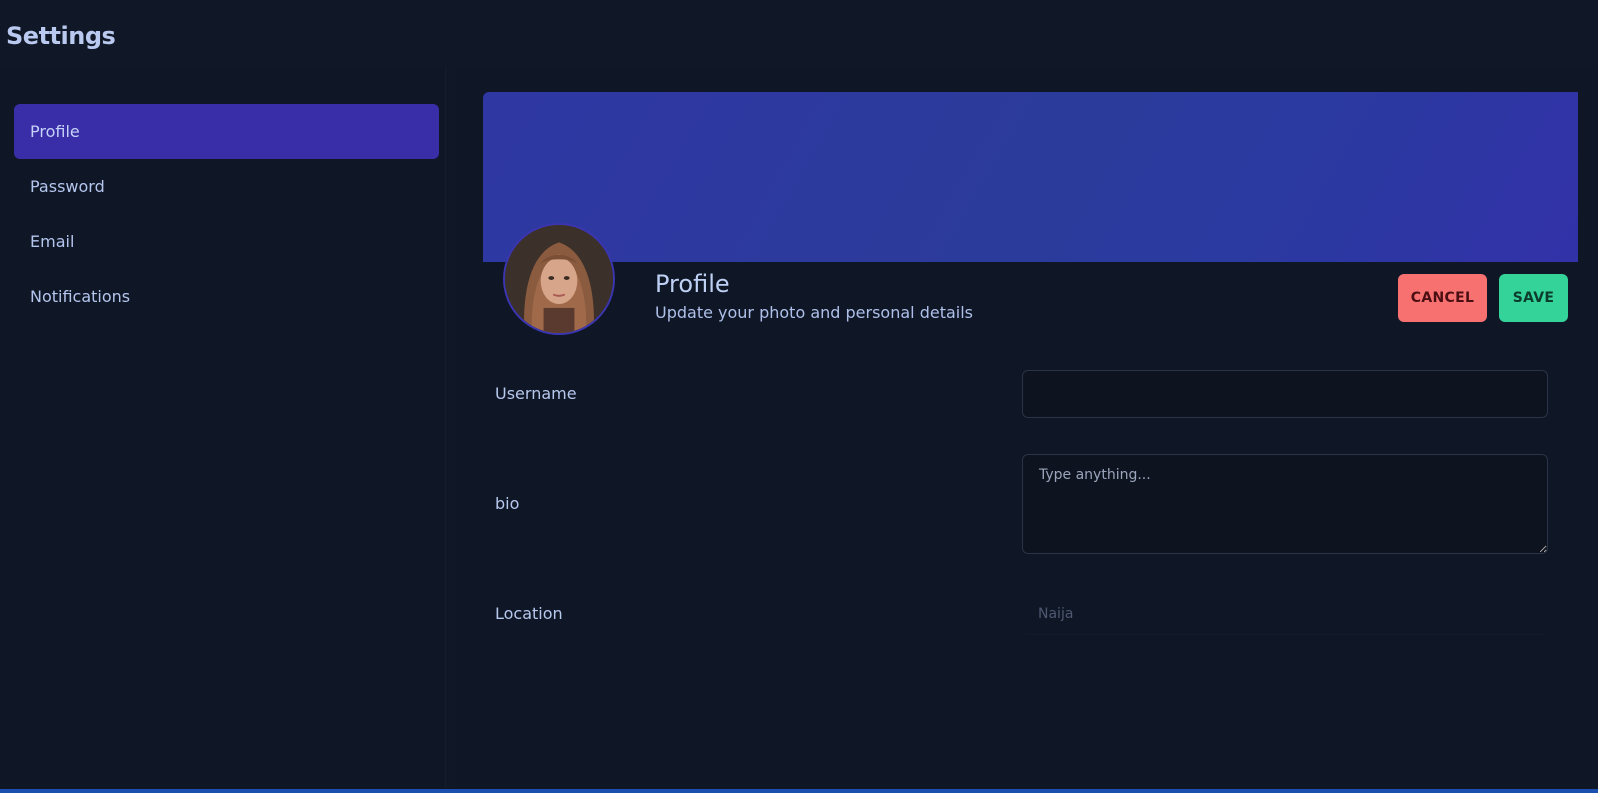 The image size is (1598, 793). What do you see at coordinates (226, 241) in the screenshot?
I see `sidebar-item-email: Email` at bounding box center [226, 241].